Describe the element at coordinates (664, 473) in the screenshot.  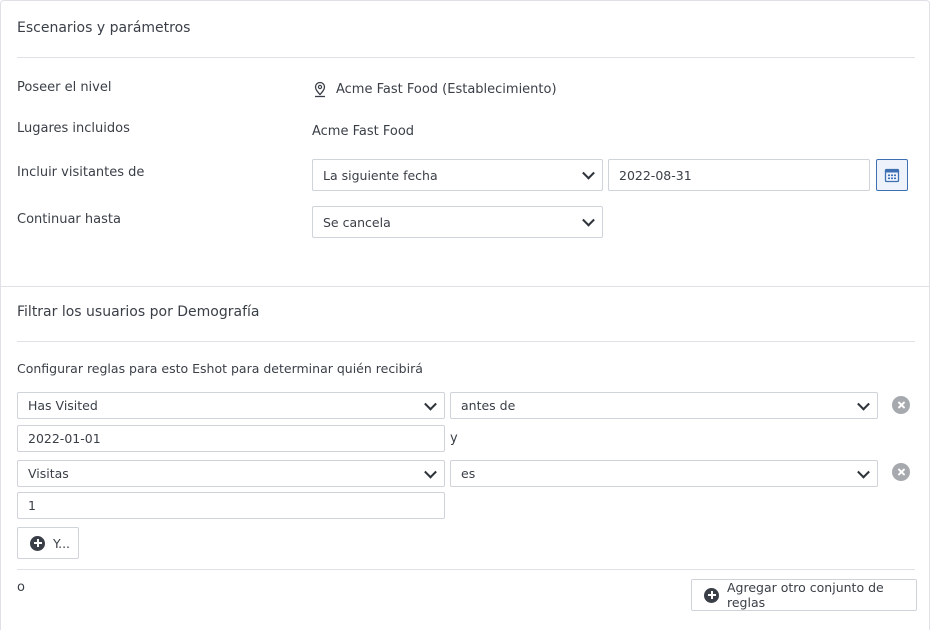
I see `rule-2-operator-select: es` at that location.